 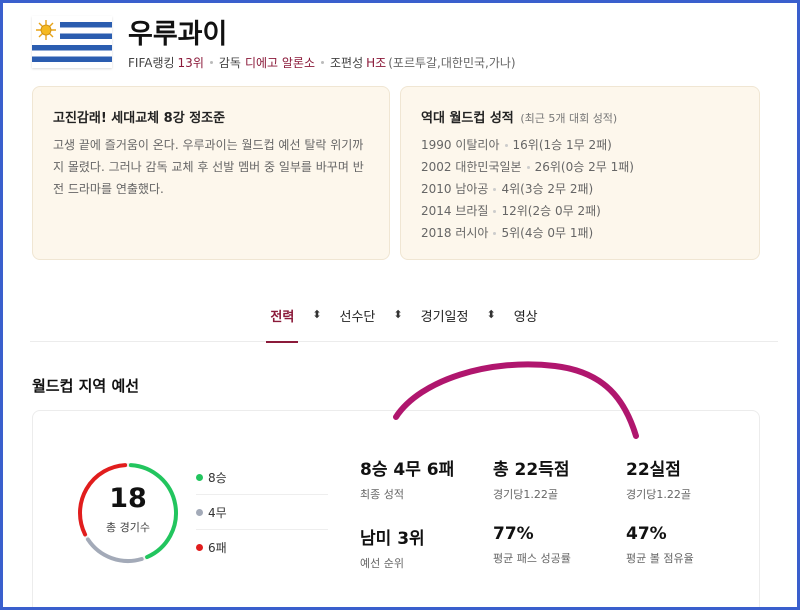 I want to click on record-event: 2010 남아공, so click(x=455, y=189).